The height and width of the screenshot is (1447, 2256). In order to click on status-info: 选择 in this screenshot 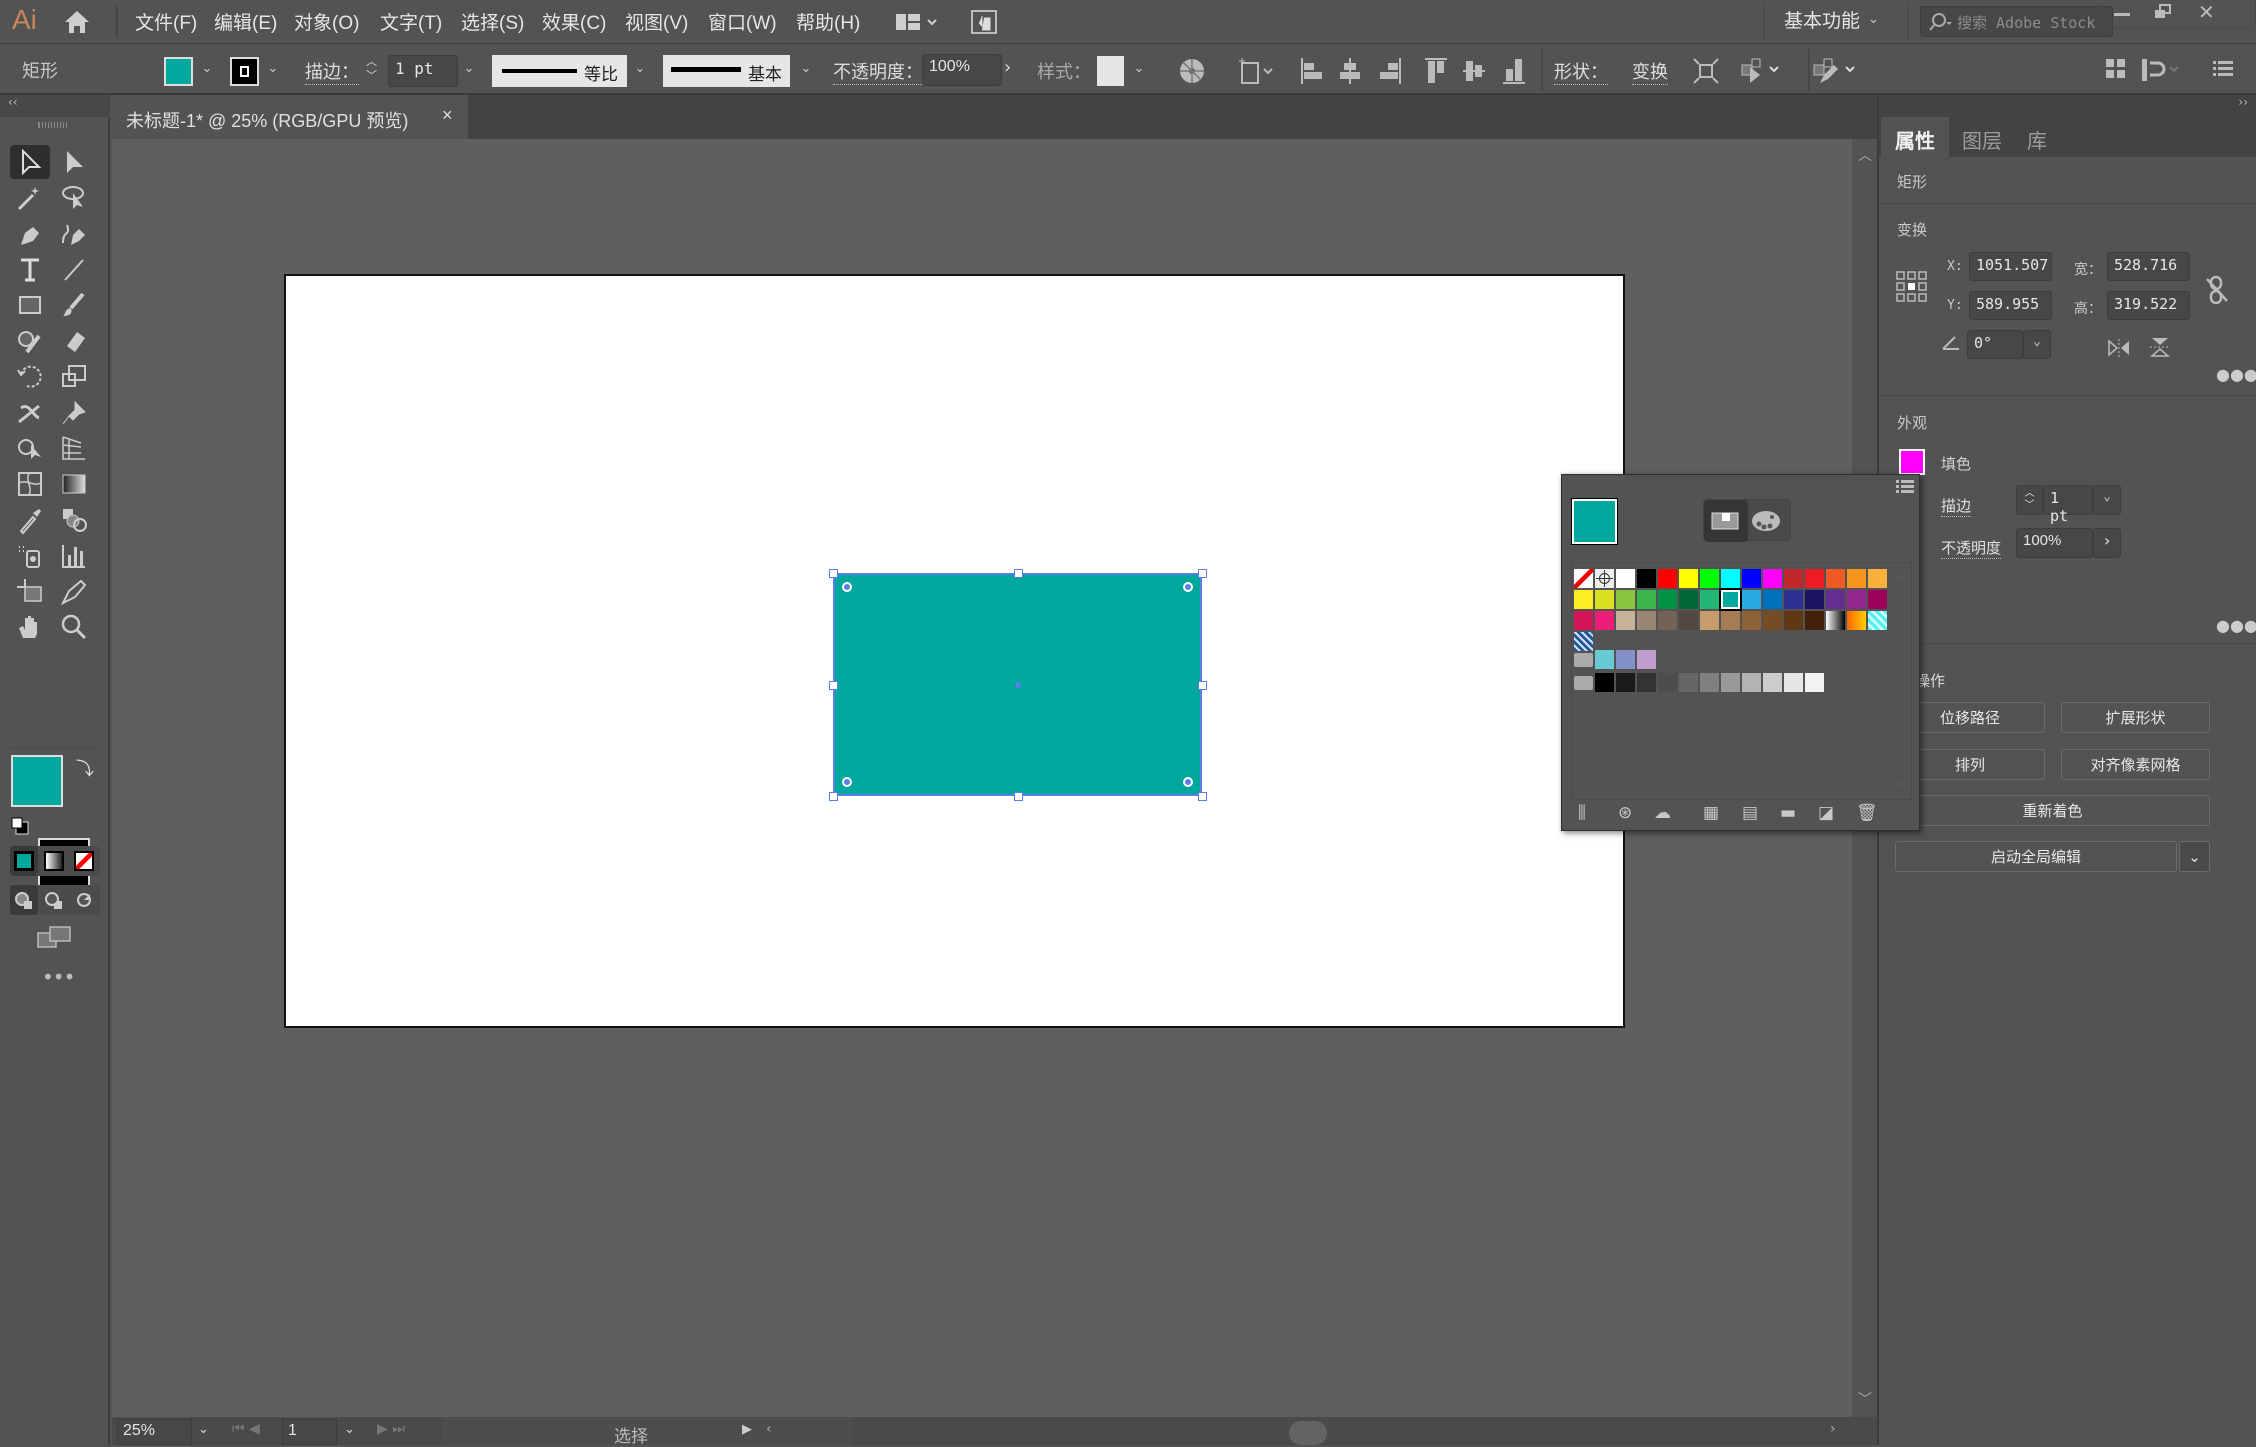, I will do `click(647, 1432)`.